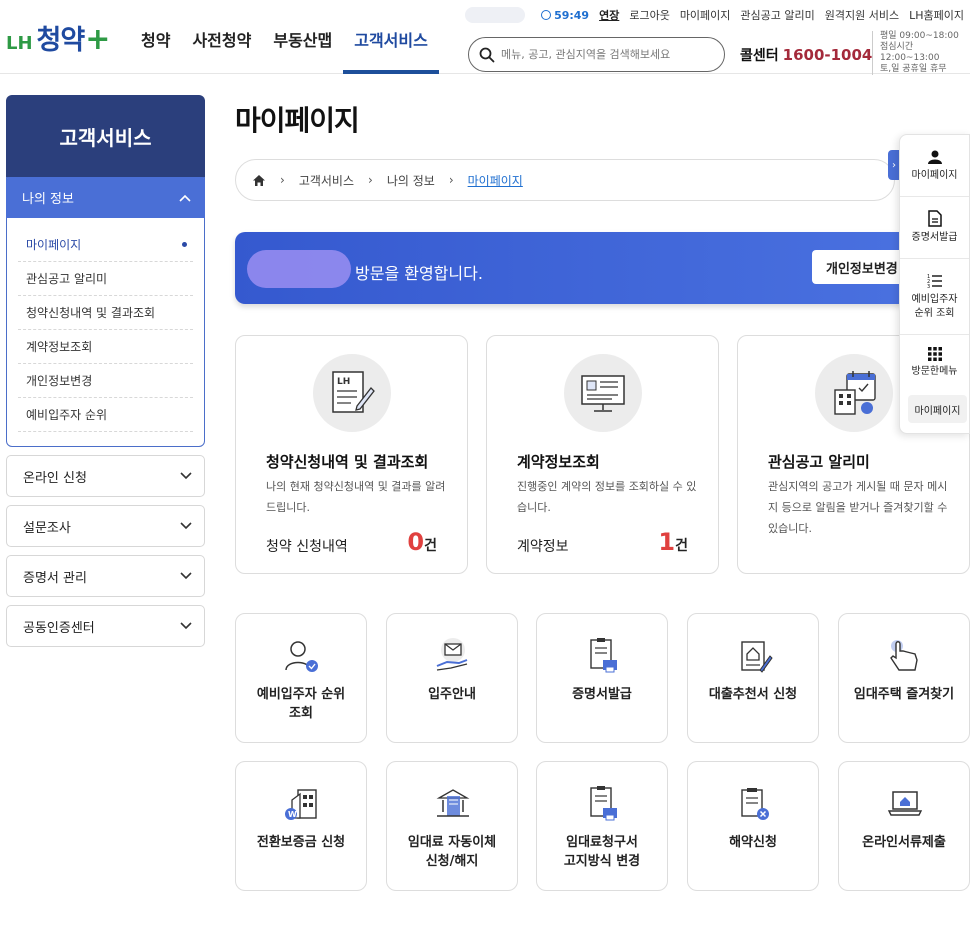  I want to click on tile-rental-favorites: 임대주택 즐겨찾기, so click(904, 678).